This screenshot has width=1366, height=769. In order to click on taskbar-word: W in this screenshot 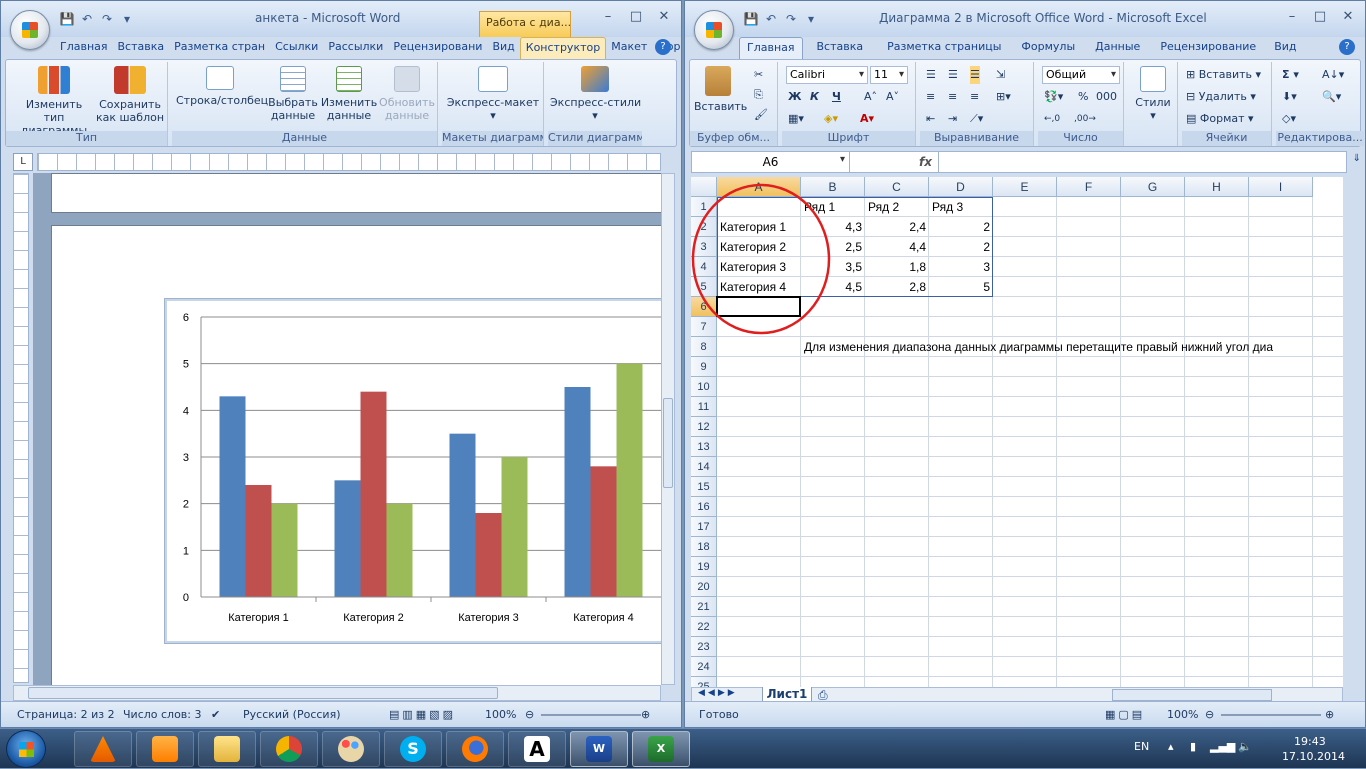, I will do `click(599, 749)`.